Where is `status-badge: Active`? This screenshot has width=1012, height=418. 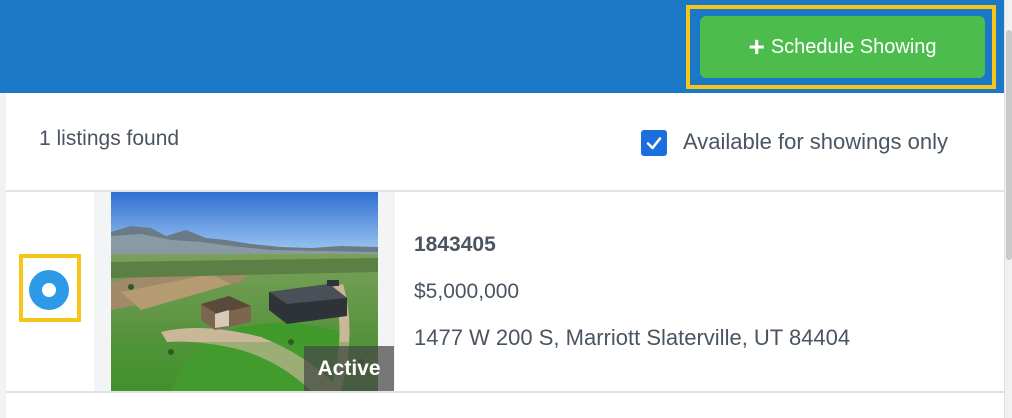
status-badge: Active is located at coordinates (349, 368).